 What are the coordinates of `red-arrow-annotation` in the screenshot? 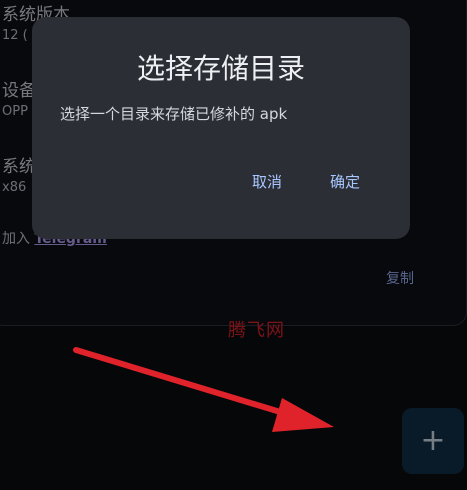 It's located at (203, 389).